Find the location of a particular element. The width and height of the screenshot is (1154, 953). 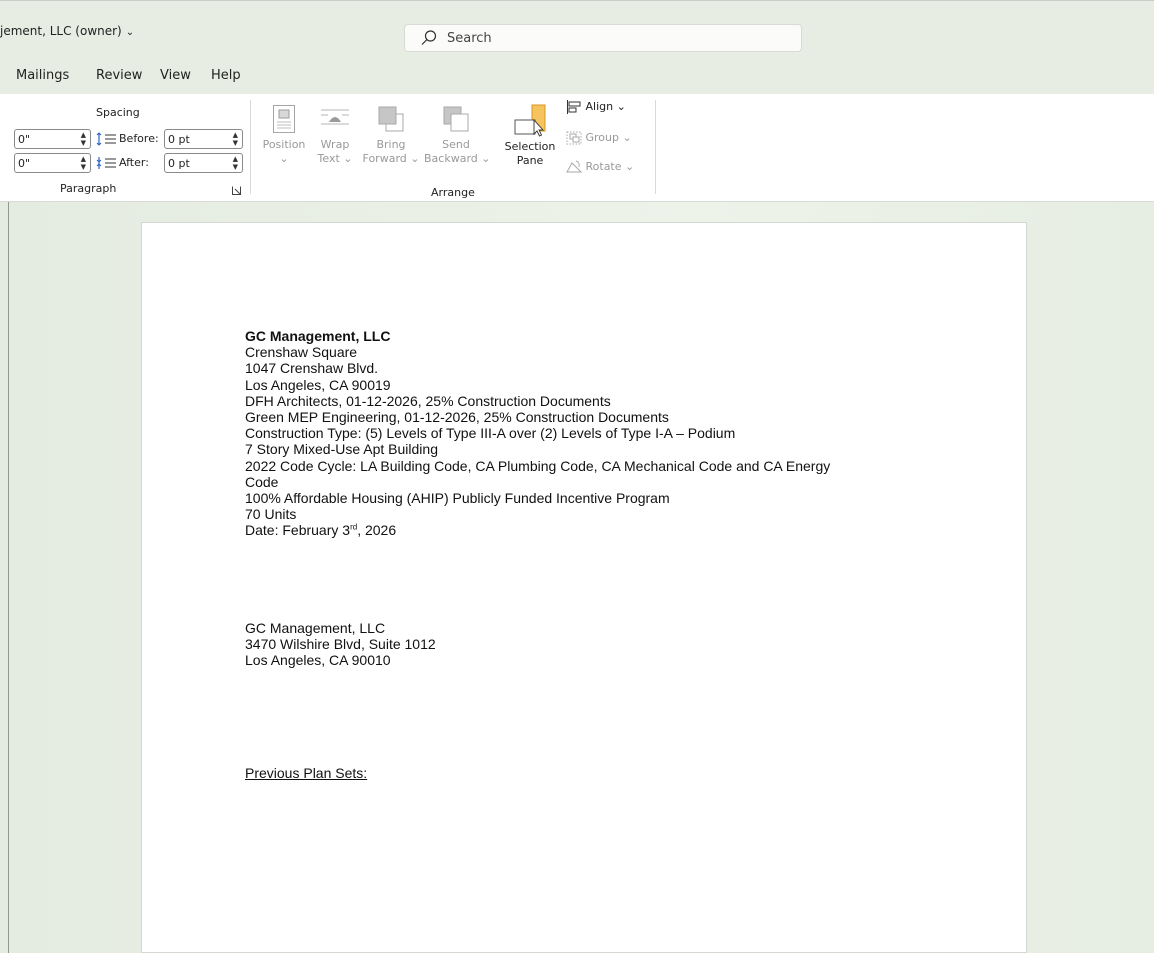

selection-pane-label-2: Pane is located at coordinates (530, 160).